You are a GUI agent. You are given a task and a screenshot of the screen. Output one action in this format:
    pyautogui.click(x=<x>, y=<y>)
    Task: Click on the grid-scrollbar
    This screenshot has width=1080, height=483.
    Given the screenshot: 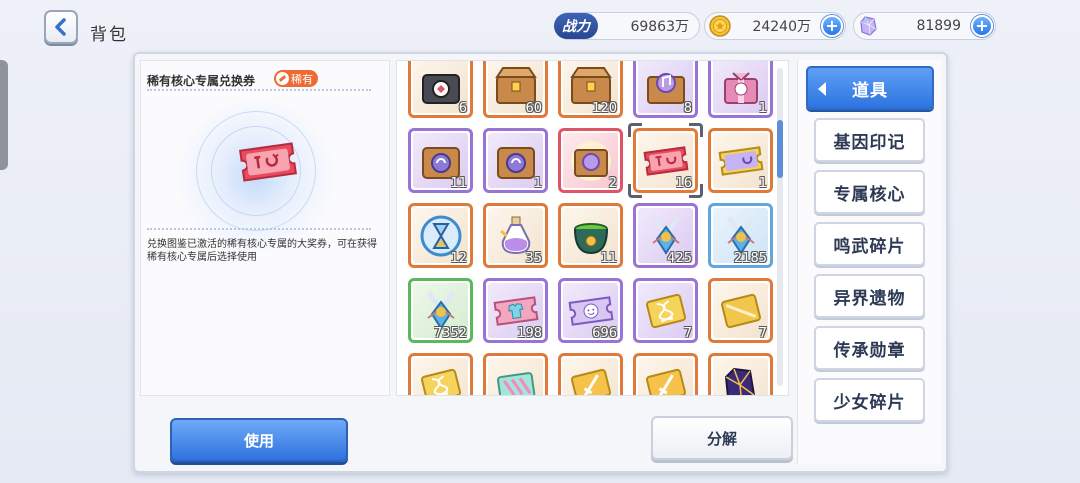 What is the action you would take?
    pyautogui.click(x=780, y=227)
    